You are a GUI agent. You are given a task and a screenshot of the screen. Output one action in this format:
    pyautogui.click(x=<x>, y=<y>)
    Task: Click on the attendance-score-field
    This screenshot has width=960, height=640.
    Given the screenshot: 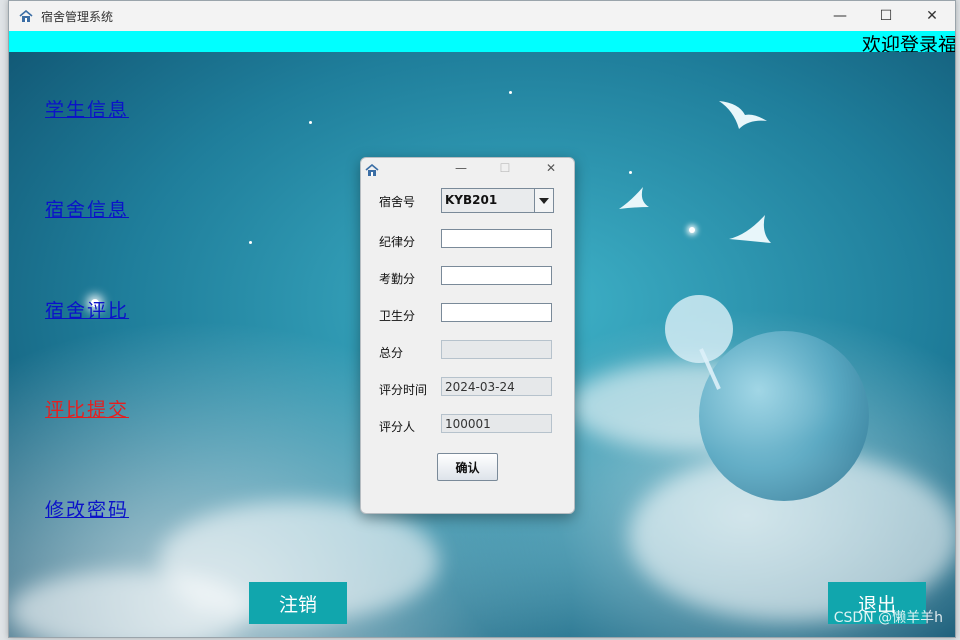 What is the action you would take?
    pyautogui.click(x=496, y=275)
    